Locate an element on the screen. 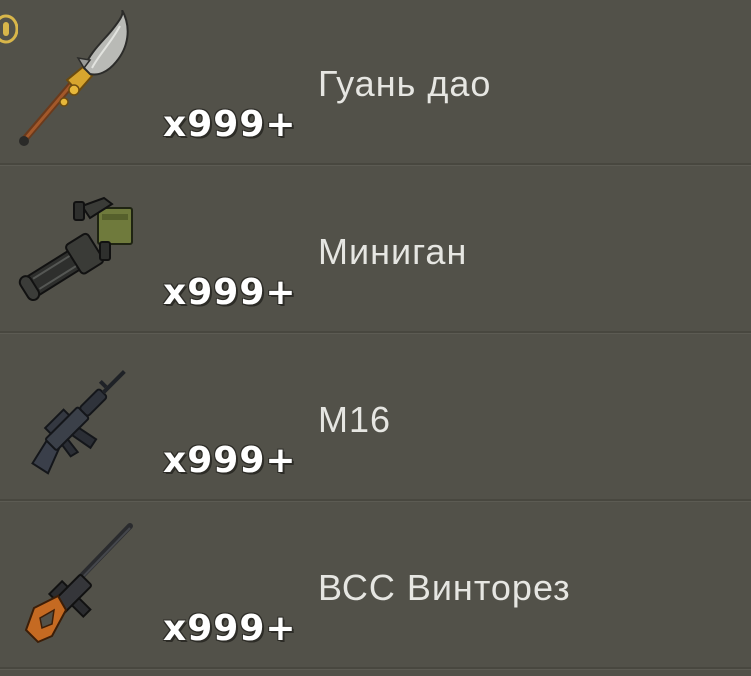 Image resolution: width=751 pixels, height=676 pixels. item-name: ВСС Винторез is located at coordinates (444, 587).